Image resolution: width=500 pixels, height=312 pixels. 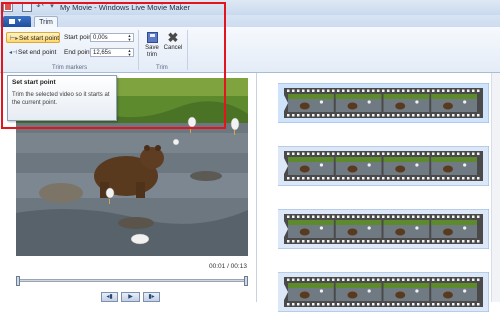 I want to click on previous-frame-button: ◂▮, so click(x=109, y=297).